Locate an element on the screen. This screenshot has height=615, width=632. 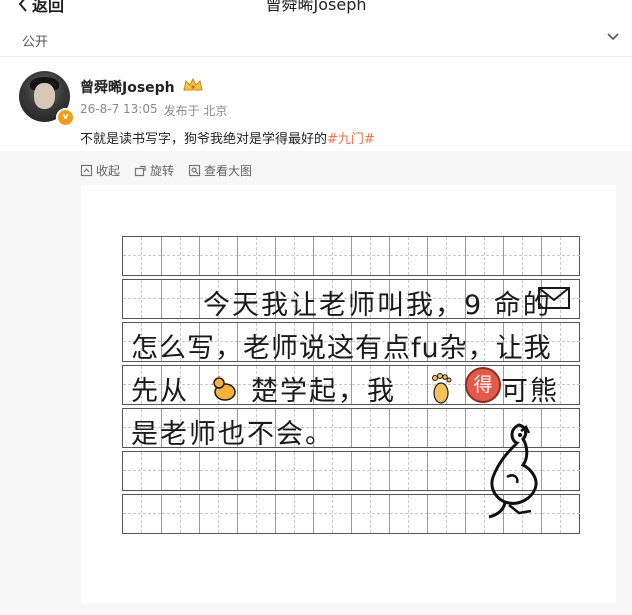
rotate-button: 旋转 is located at coordinates (154, 170).